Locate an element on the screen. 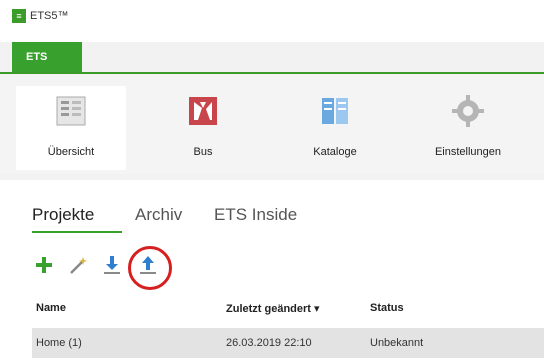 The width and height of the screenshot is (544, 364). bus-label: Bus is located at coordinates (203, 152).